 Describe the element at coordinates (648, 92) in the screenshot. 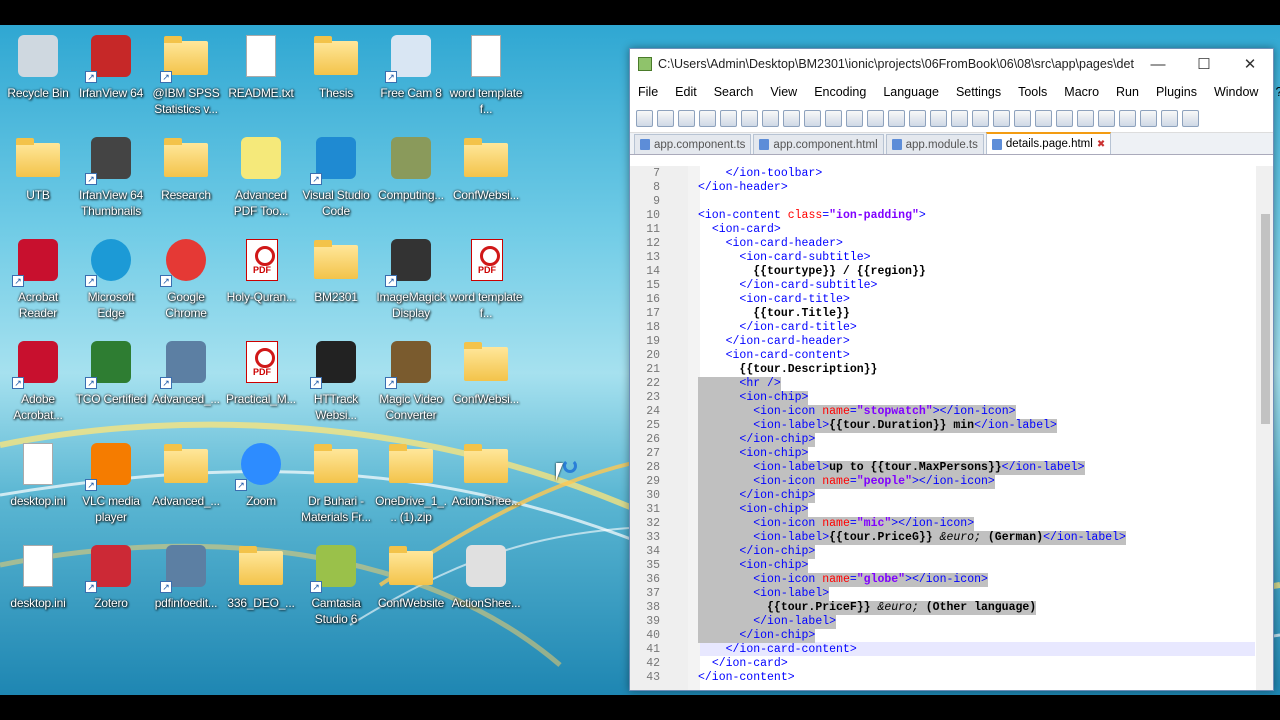

I see `menu-file: File` at that location.